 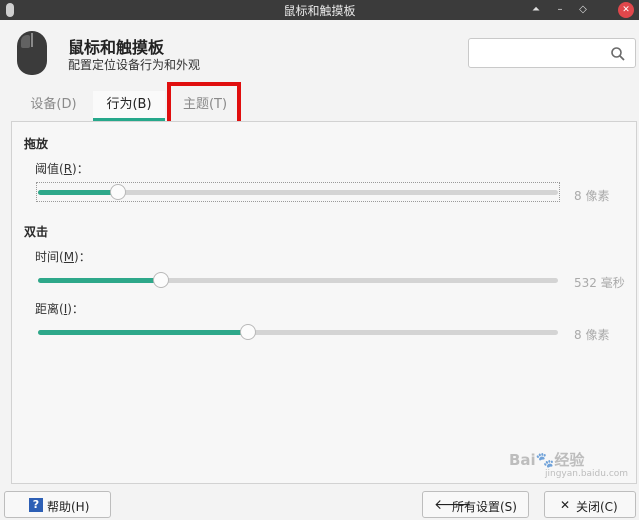 What do you see at coordinates (129, 106) in the screenshot?
I see `tab-behavior: 行为(B)` at bounding box center [129, 106].